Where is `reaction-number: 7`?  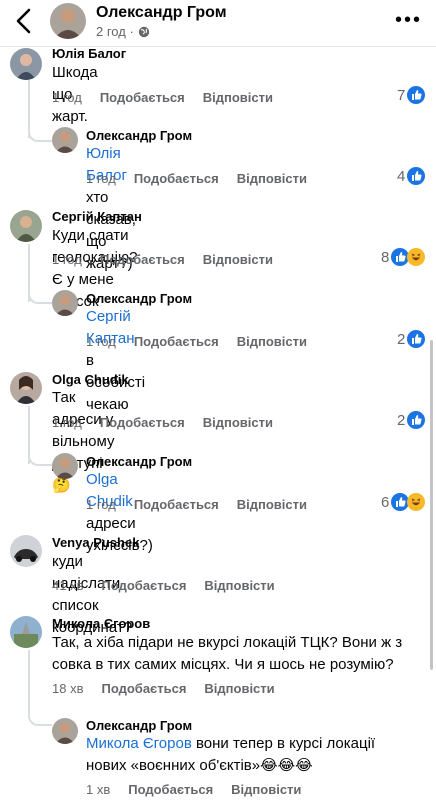 reaction-number: 7 is located at coordinates (401, 95).